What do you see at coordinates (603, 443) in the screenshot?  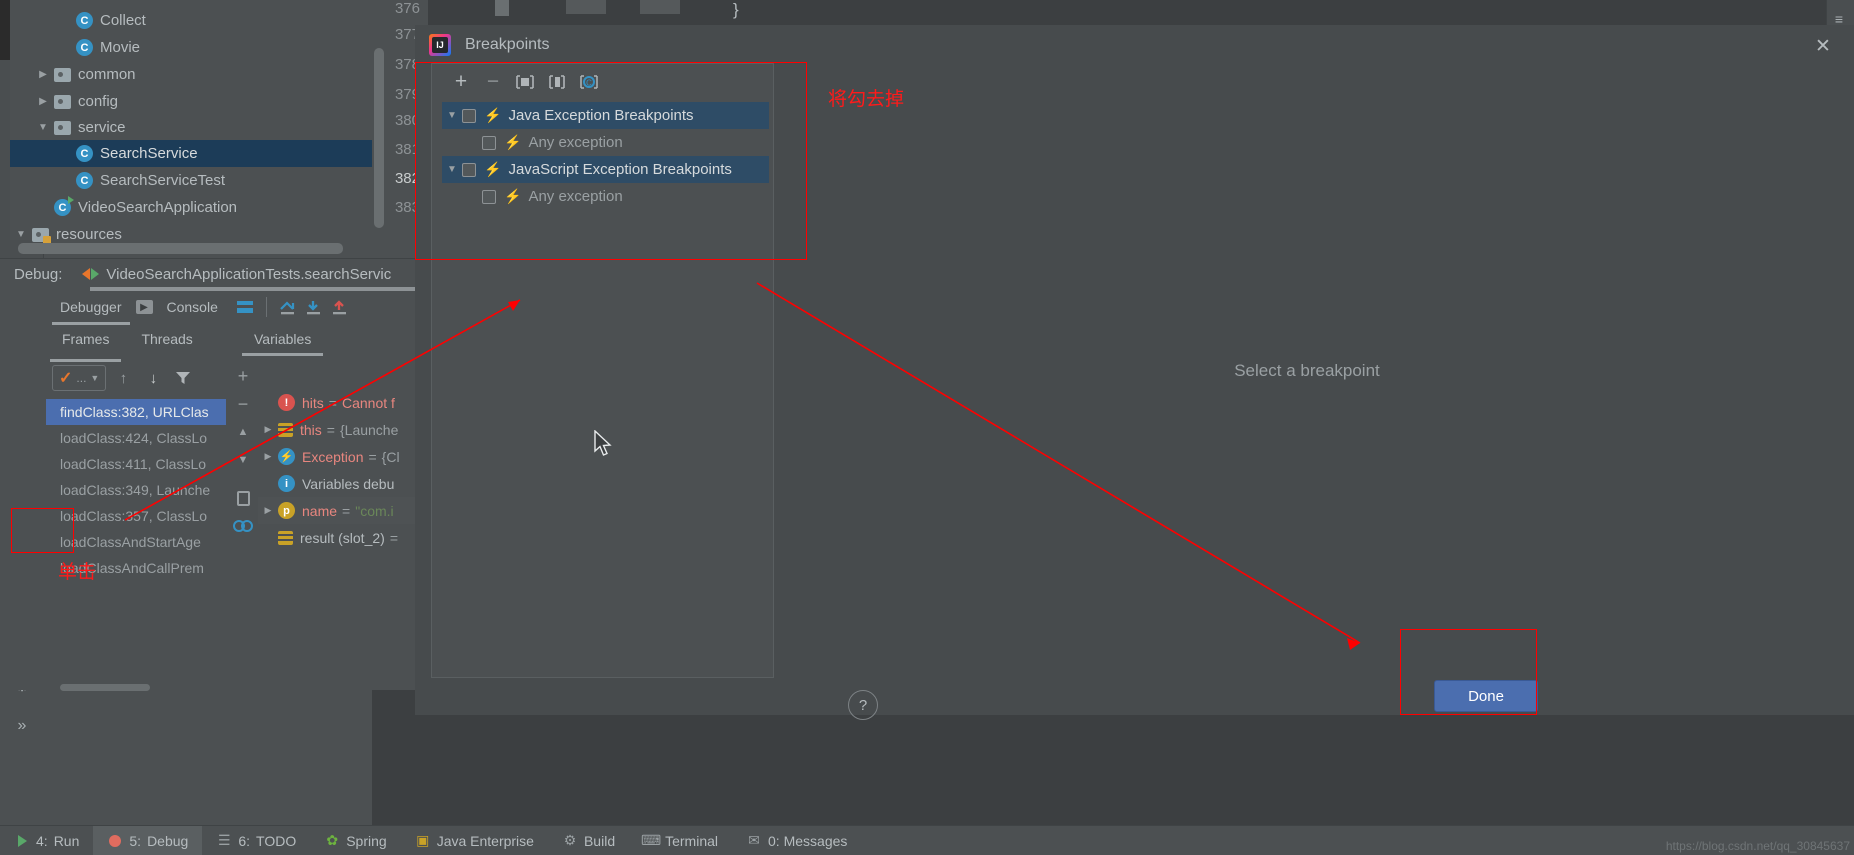 I see `mouse-cursor` at bounding box center [603, 443].